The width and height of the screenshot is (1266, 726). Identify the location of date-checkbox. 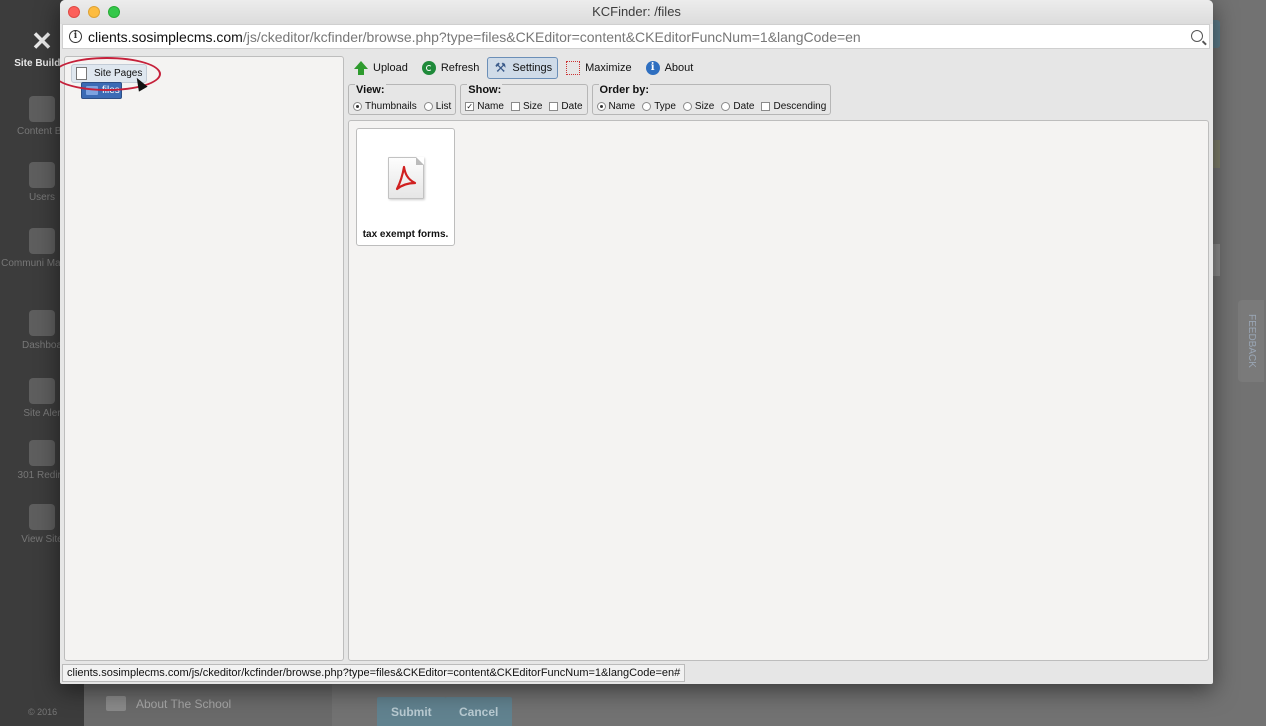
(554, 106).